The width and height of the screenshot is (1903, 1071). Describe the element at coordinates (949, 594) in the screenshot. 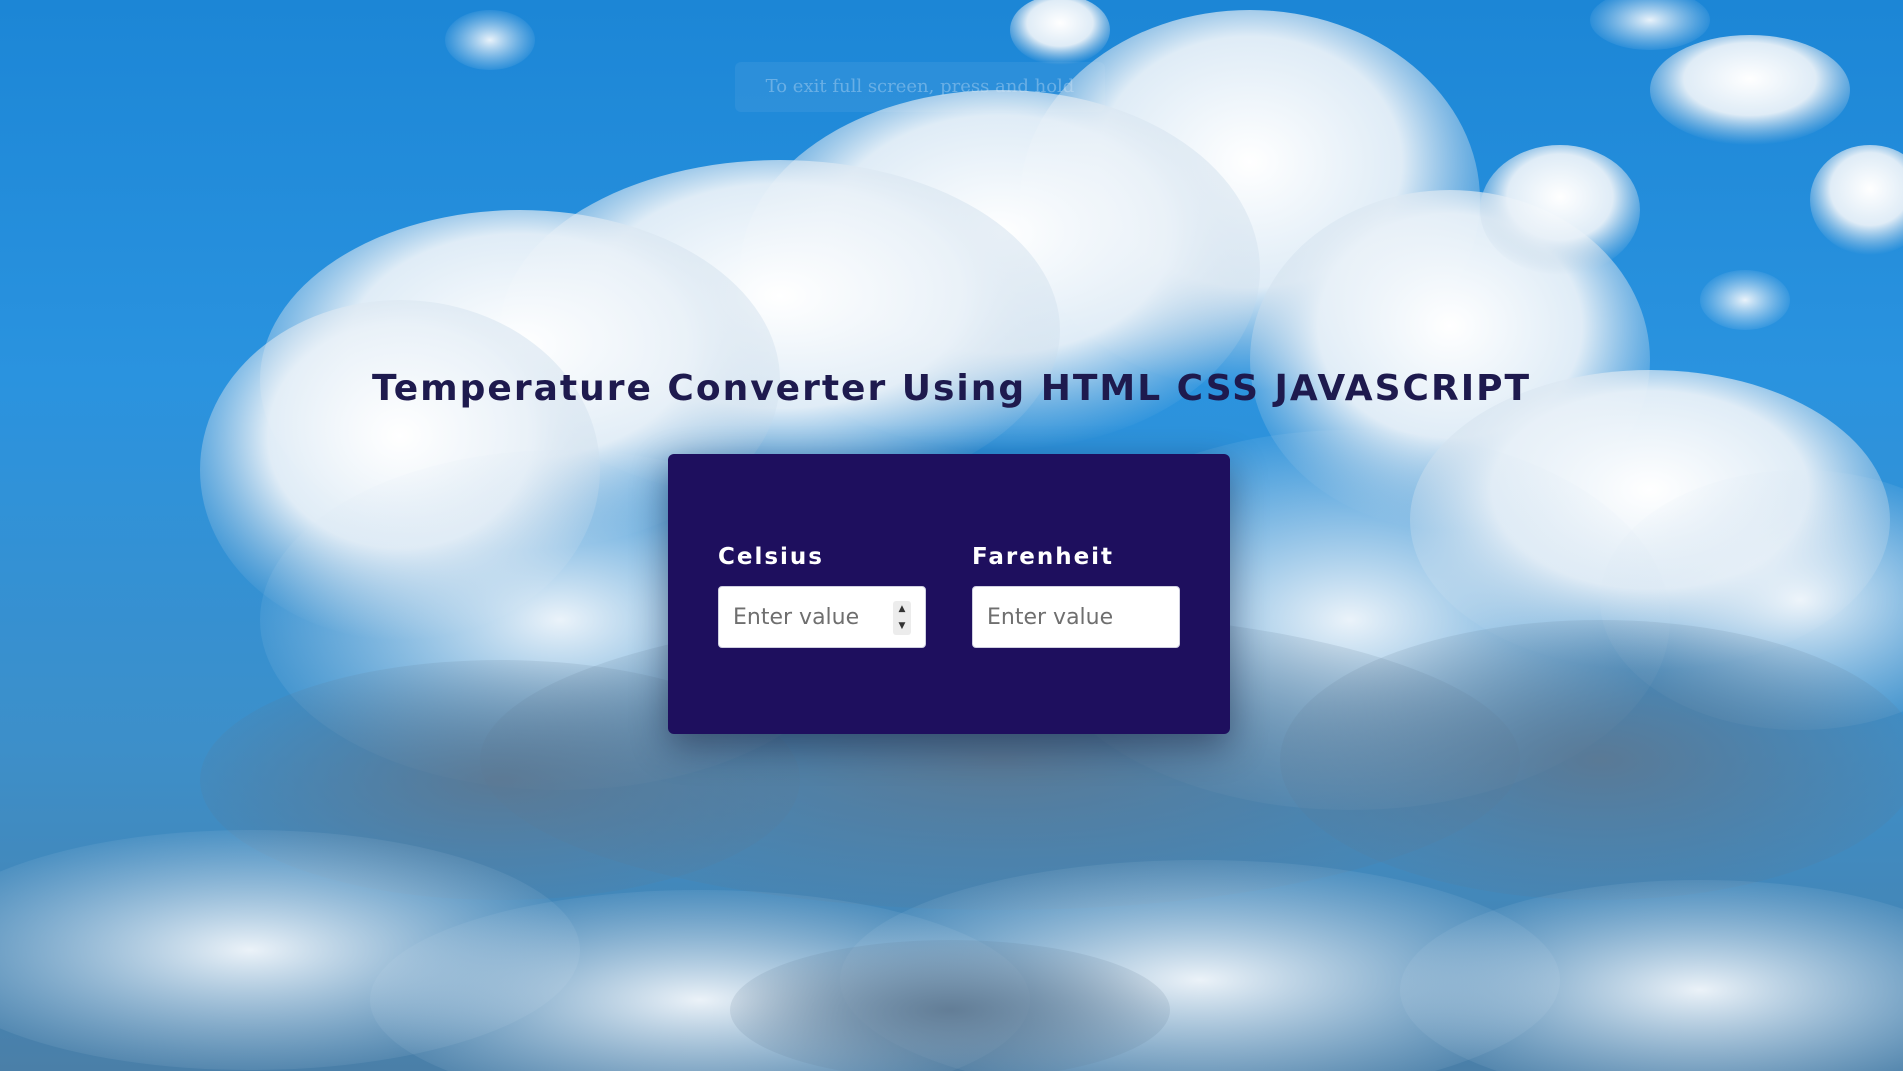

I see `converter-card: Celsius ▲ ▼ Farenheit` at that location.